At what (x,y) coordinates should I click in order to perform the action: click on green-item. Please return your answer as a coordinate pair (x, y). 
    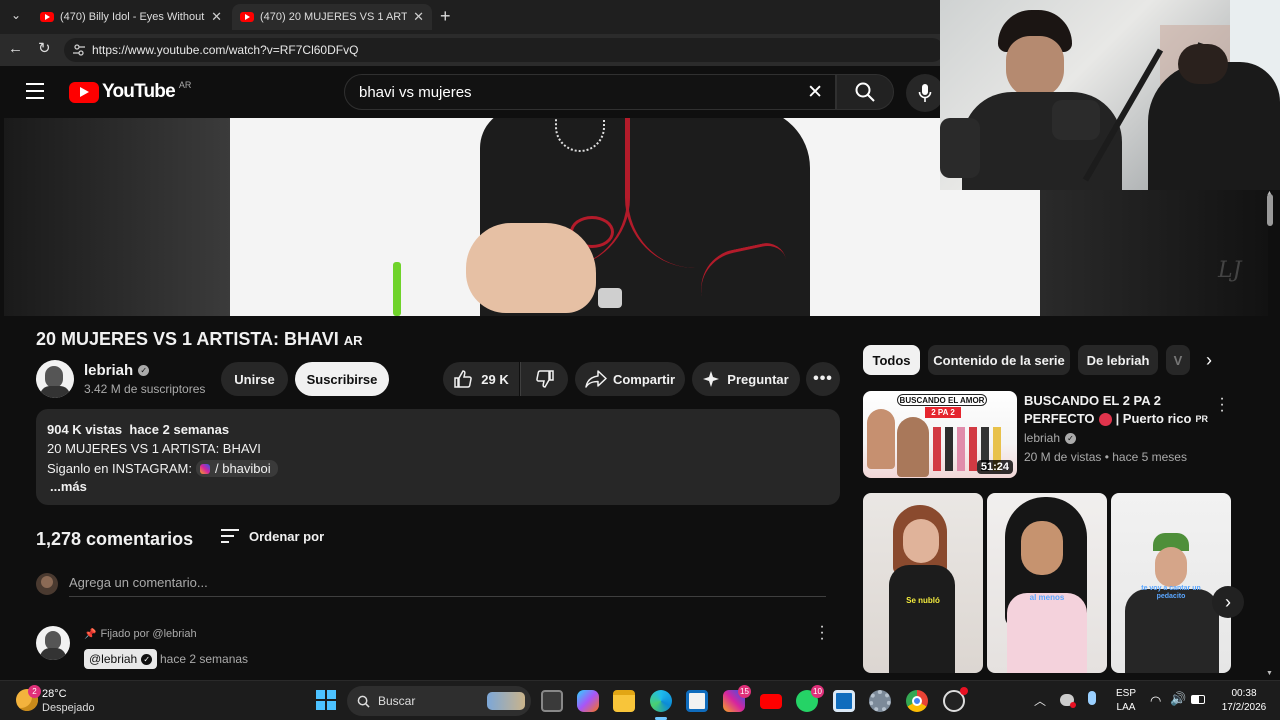
    Looking at the image, I should click on (397, 289).